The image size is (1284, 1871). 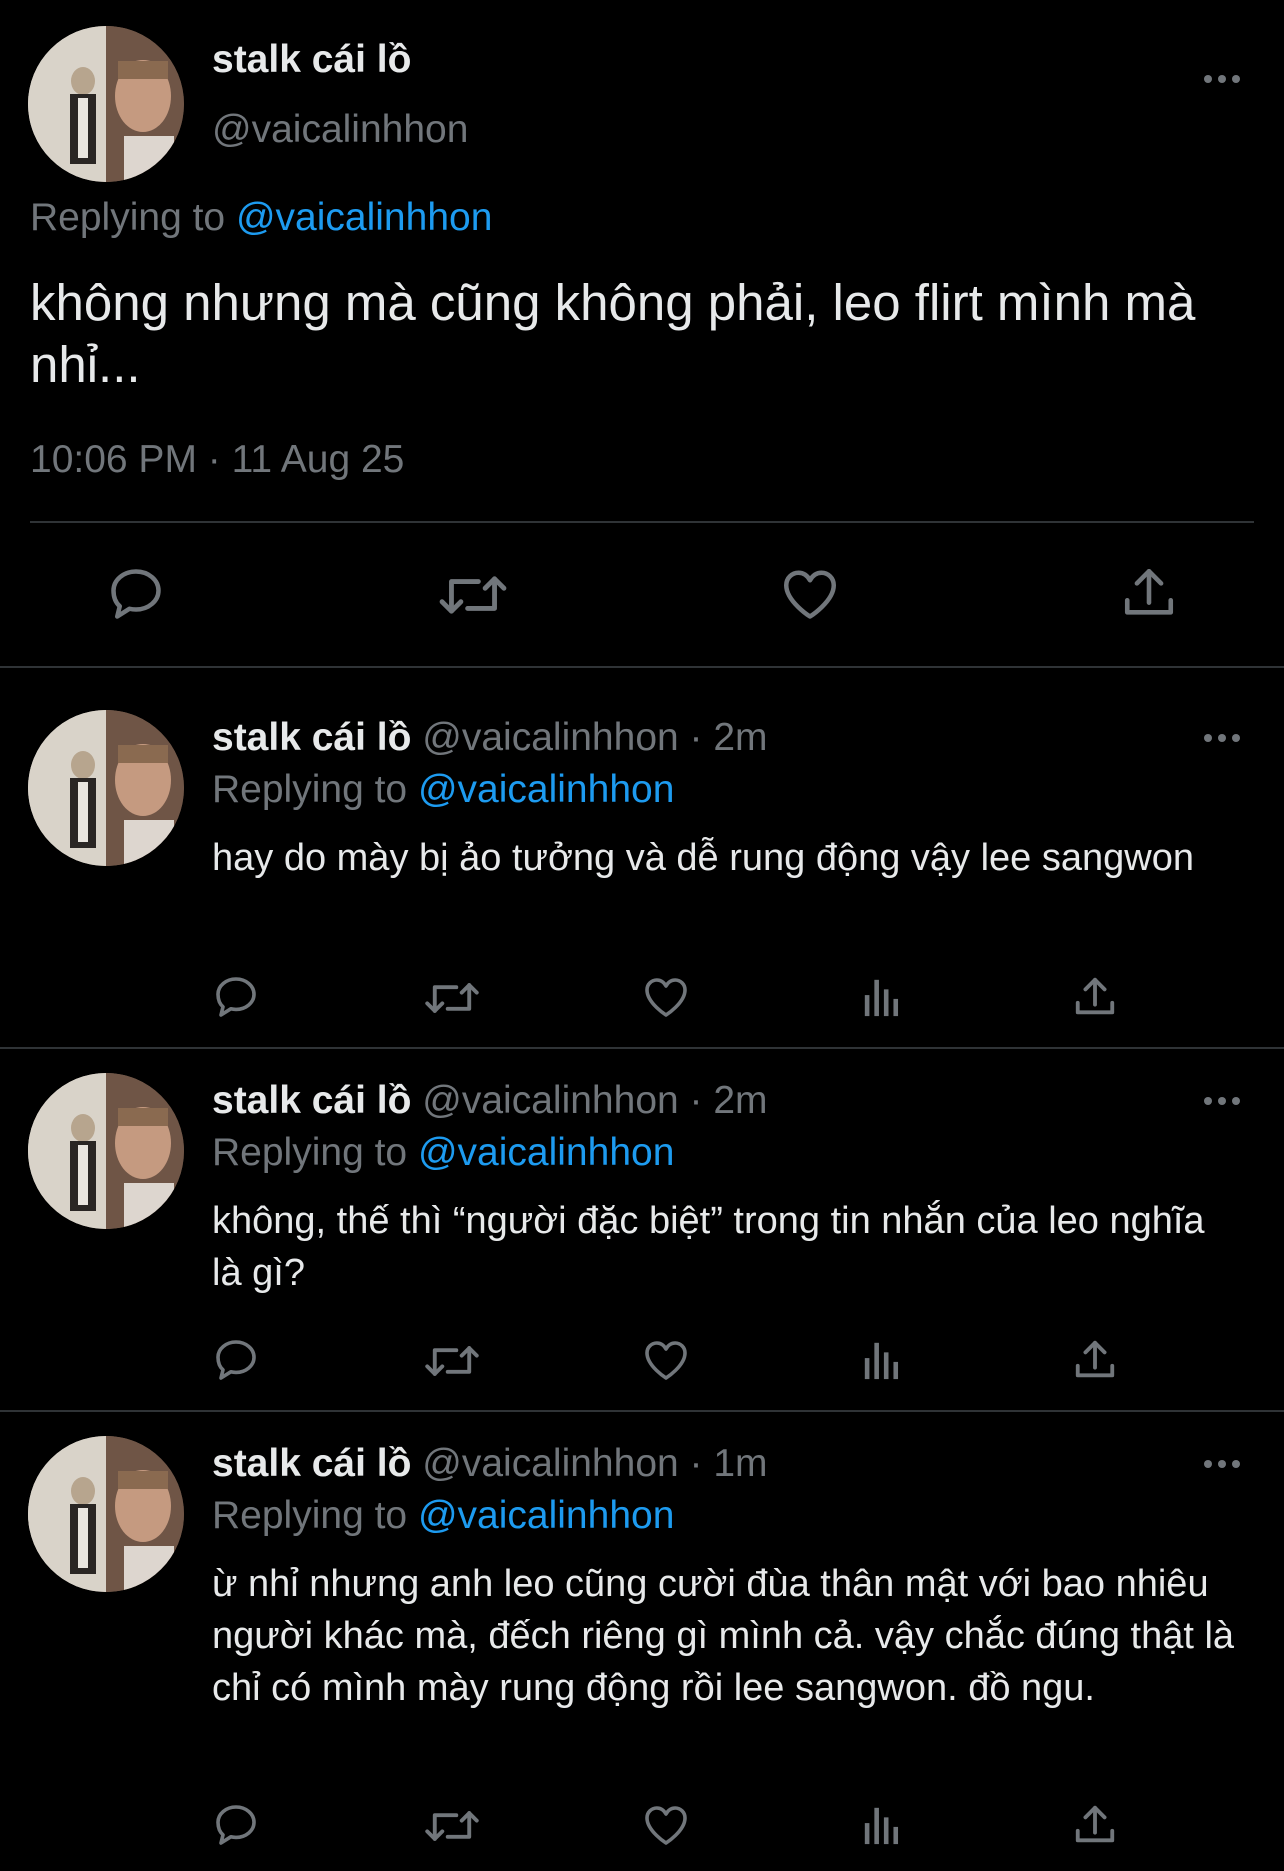 What do you see at coordinates (340, 130) in the screenshot?
I see `handle: @vaicalinhhon` at bounding box center [340, 130].